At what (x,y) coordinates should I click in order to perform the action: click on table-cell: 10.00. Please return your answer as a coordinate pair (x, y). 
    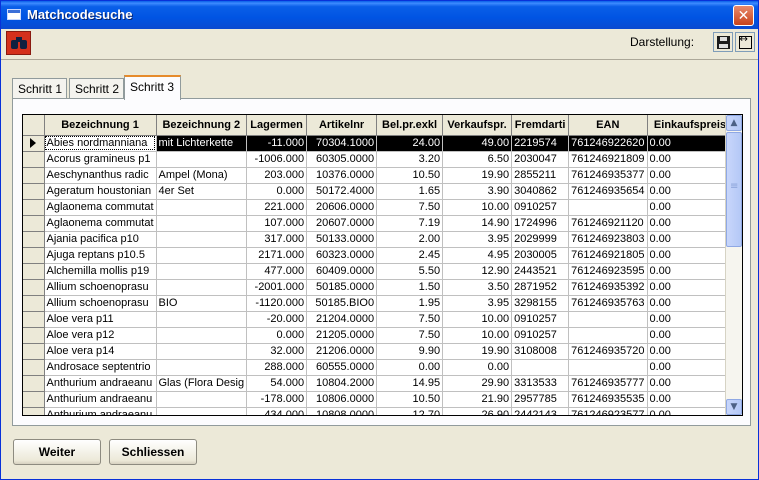
    Looking at the image, I should click on (477, 319).